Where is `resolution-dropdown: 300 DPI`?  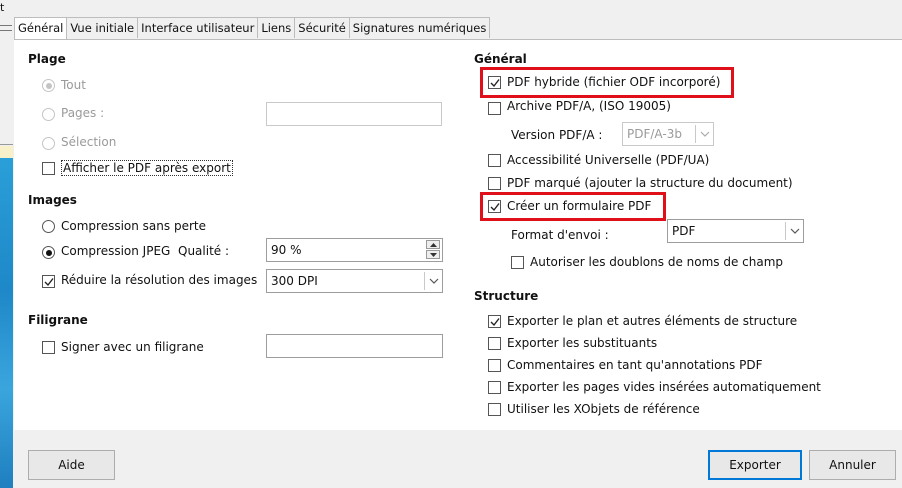 resolution-dropdown: 300 DPI is located at coordinates (354, 281).